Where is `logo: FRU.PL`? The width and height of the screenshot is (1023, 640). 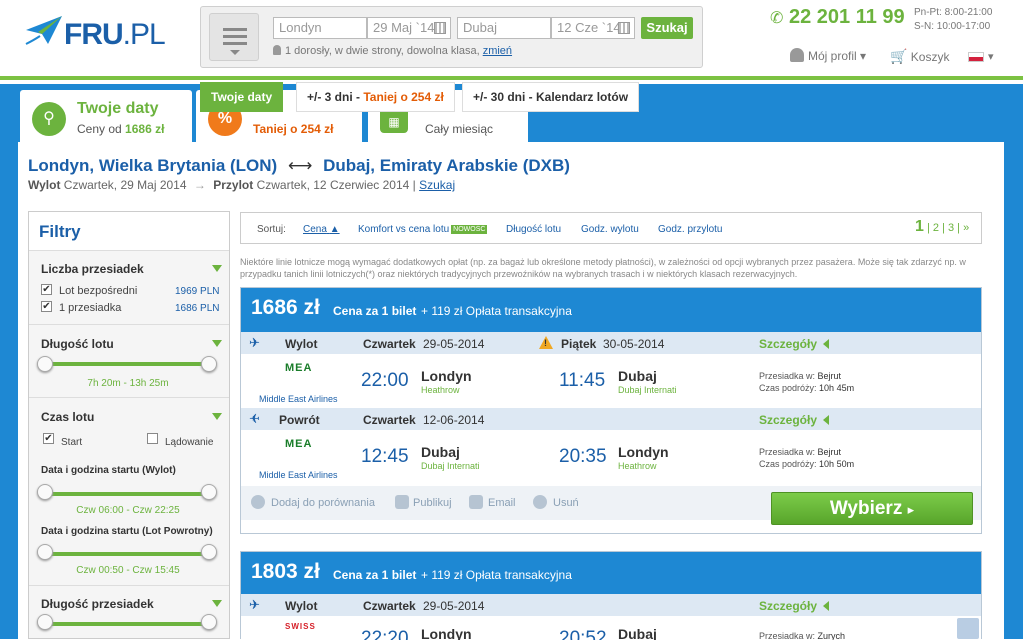 logo: FRU.PL is located at coordinates (109, 34).